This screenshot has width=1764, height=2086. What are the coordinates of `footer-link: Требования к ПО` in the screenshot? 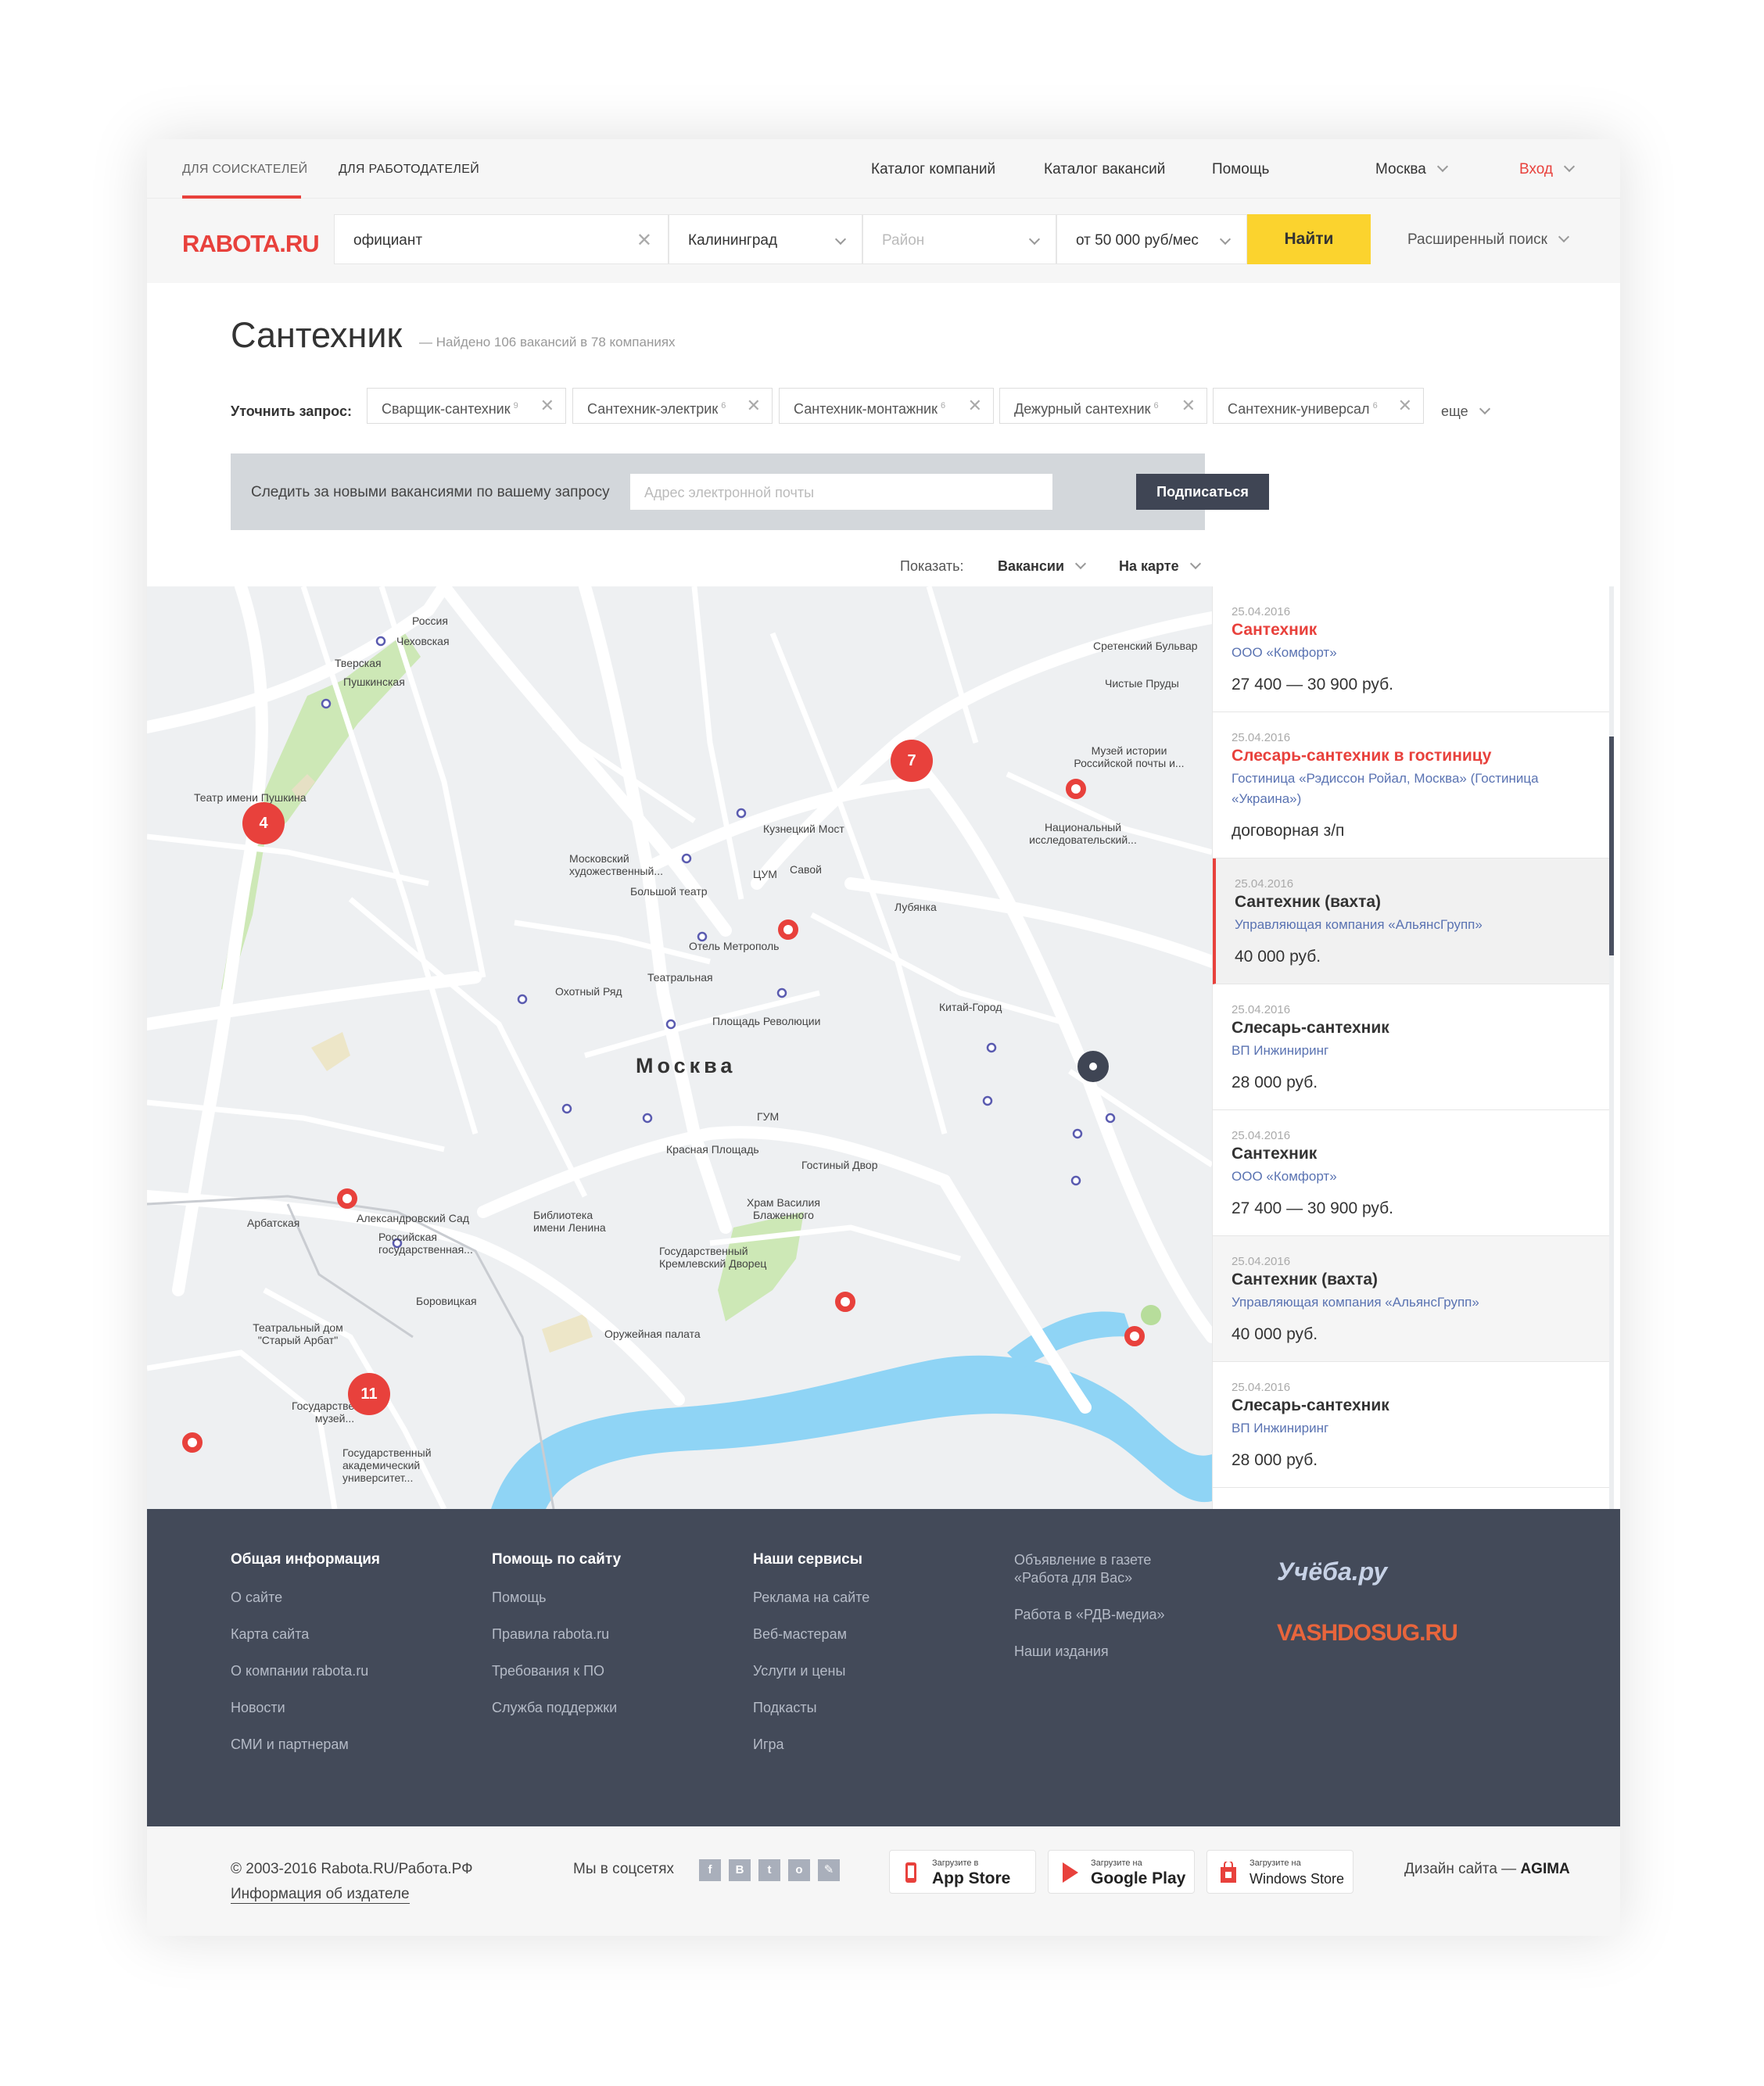 It's located at (556, 1671).